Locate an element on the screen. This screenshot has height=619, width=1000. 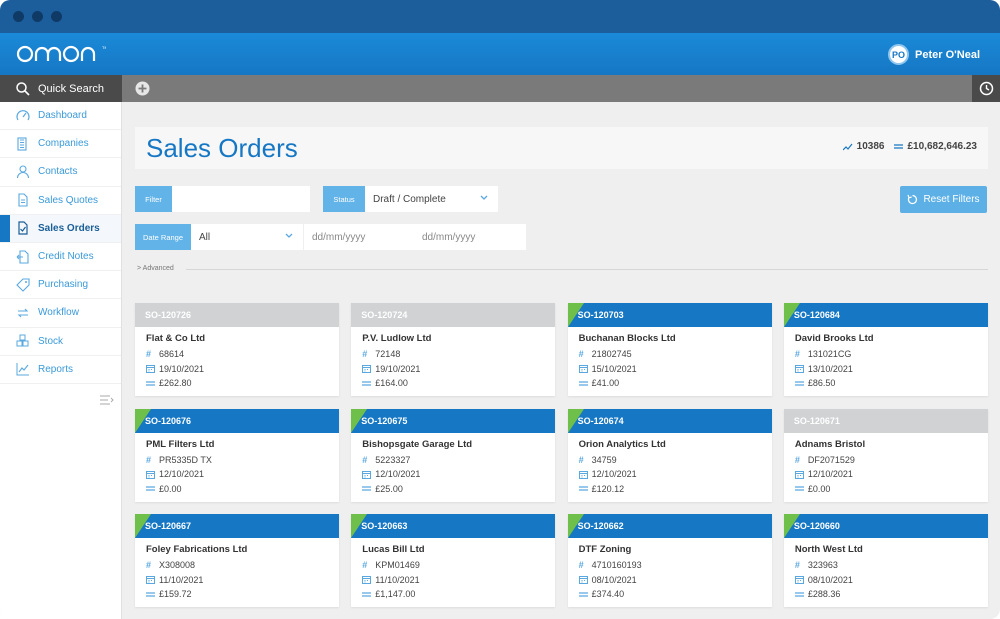
add-button is located at coordinates (142, 90).